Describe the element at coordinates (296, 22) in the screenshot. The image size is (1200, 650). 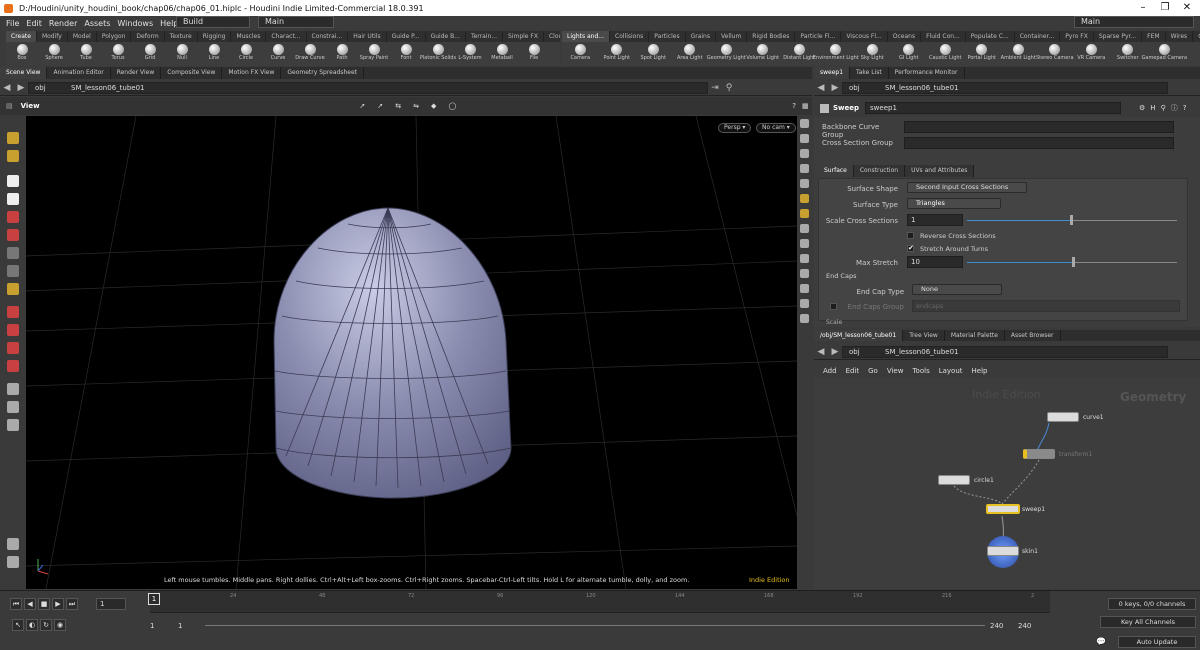
I see `main-dropdown: Main` at that location.